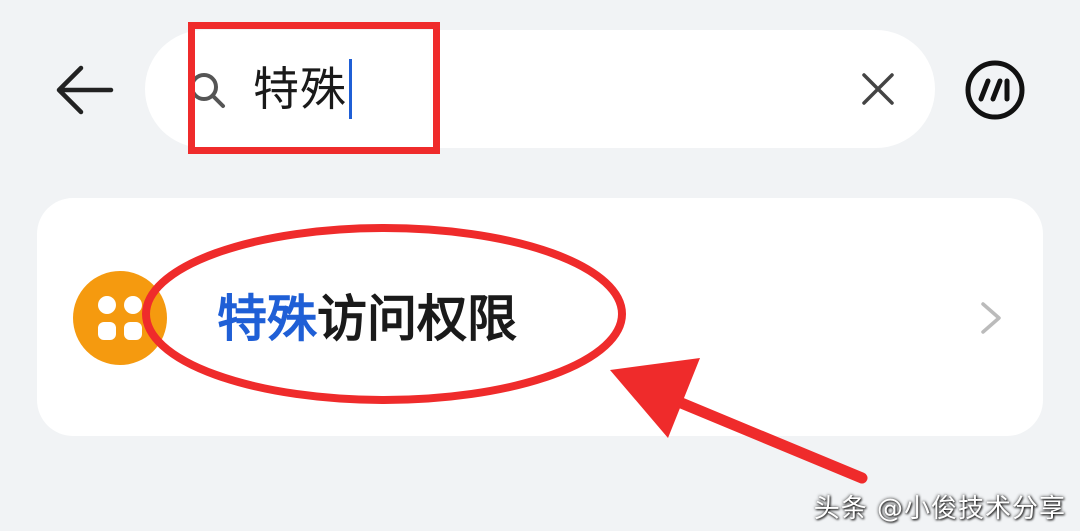 Image resolution: width=1080 pixels, height=531 pixels. What do you see at coordinates (991, 318) in the screenshot?
I see `chevron-right-icon` at bounding box center [991, 318].